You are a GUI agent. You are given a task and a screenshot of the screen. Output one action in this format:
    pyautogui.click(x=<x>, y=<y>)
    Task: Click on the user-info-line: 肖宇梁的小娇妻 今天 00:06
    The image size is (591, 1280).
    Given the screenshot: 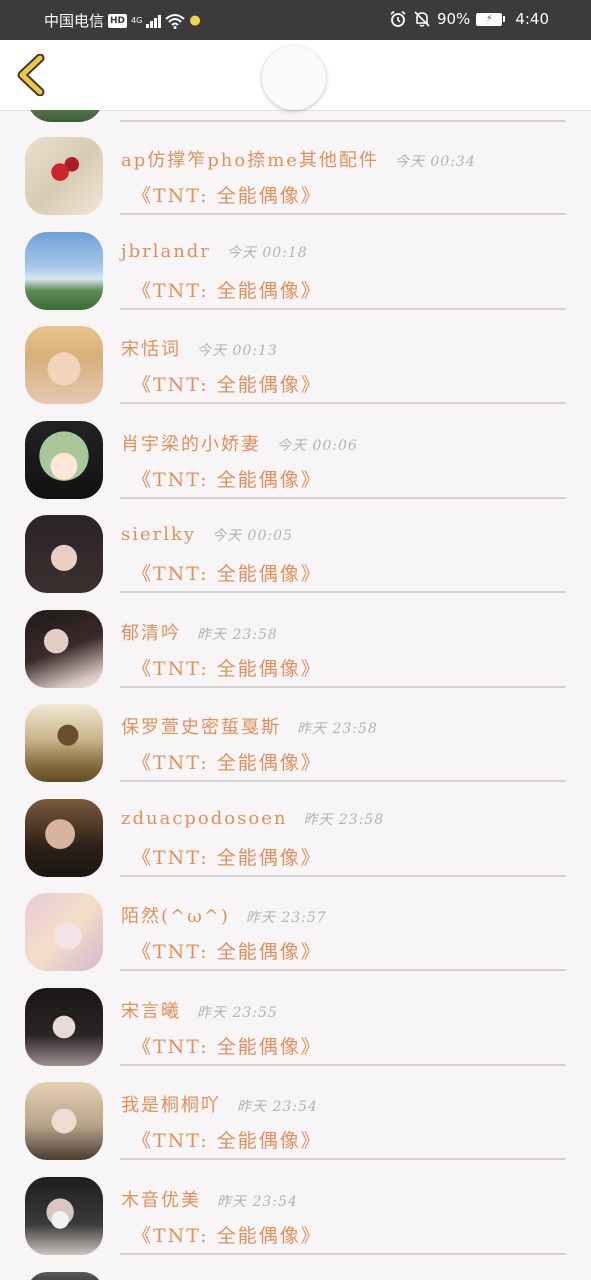 What is the action you would take?
    pyautogui.click(x=239, y=443)
    